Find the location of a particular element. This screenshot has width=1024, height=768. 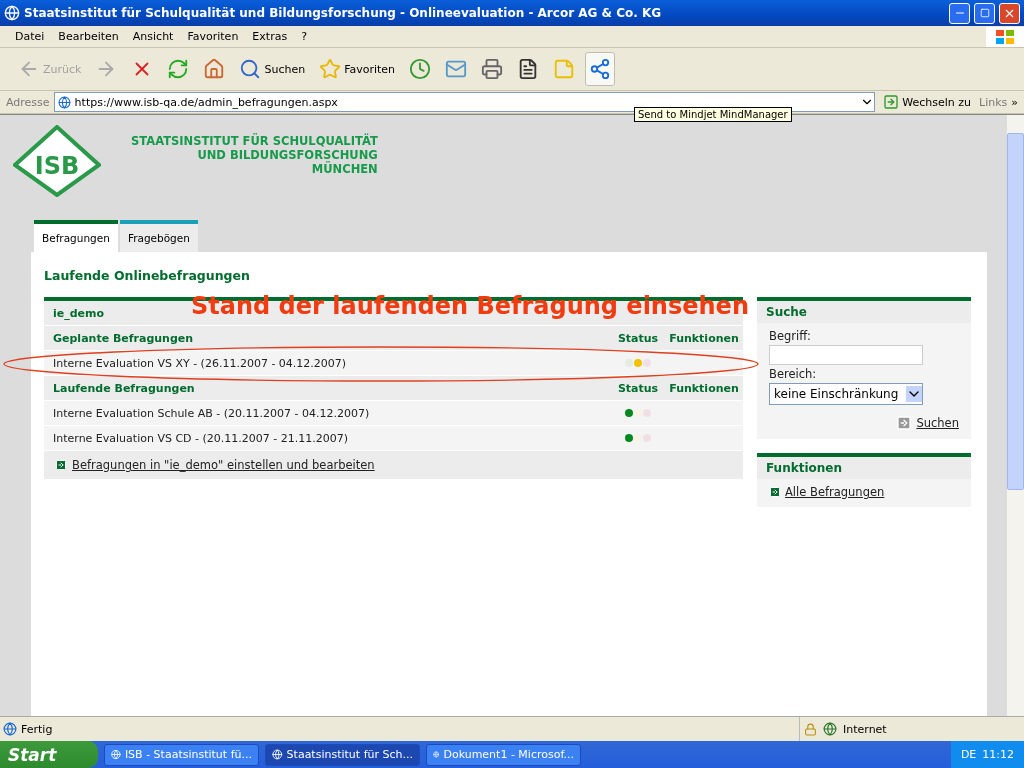

scrollbar is located at coordinates (1015, 415).